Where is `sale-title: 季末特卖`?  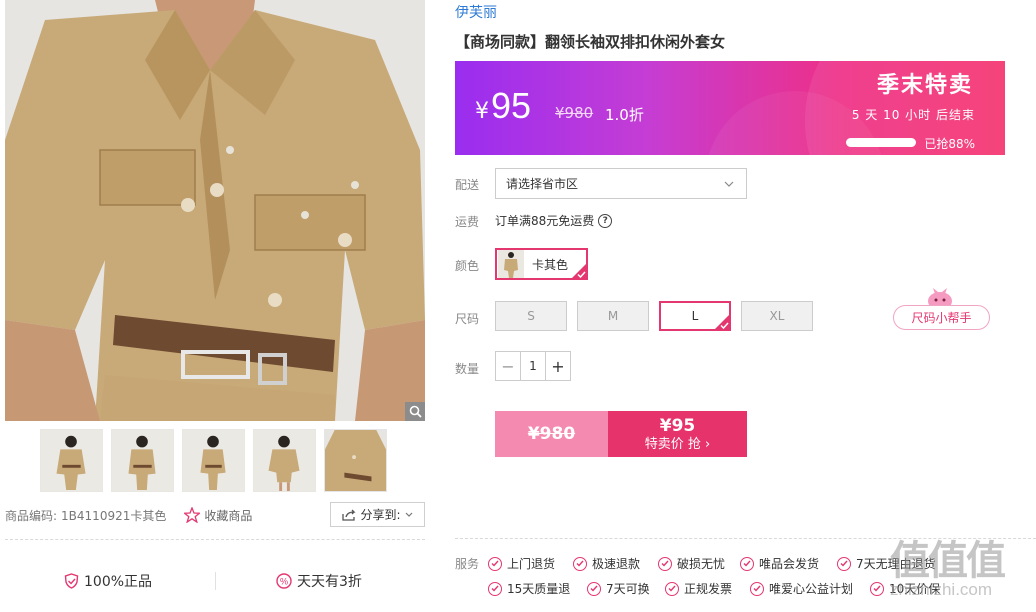
sale-title: 季末特卖 is located at coordinates (924, 85).